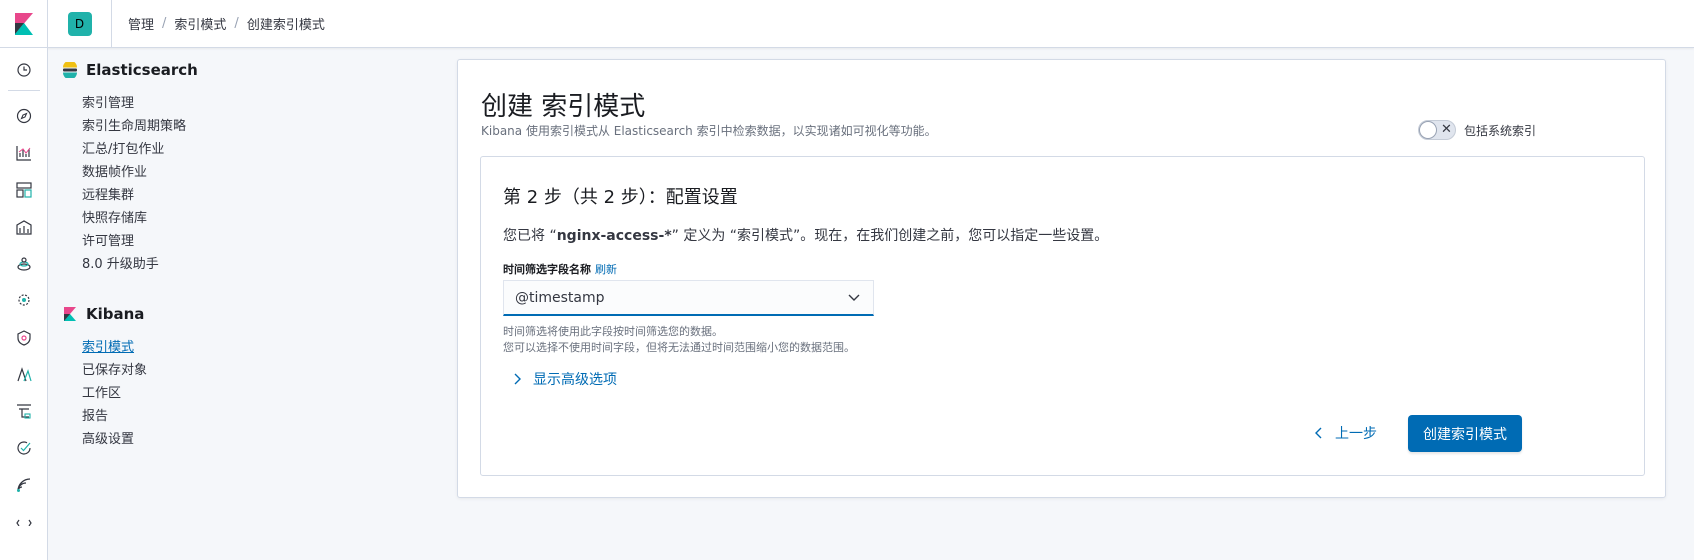  I want to click on step-title: 第 2 步（共 2 步）：配置设置, so click(620, 197).